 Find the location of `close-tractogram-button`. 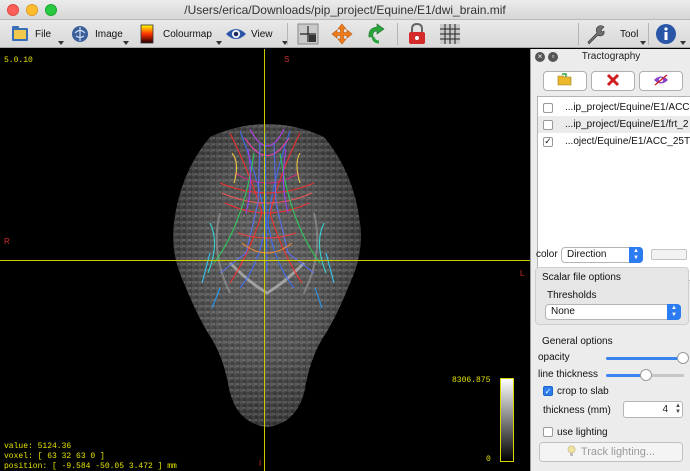

close-tractogram-button is located at coordinates (613, 81).